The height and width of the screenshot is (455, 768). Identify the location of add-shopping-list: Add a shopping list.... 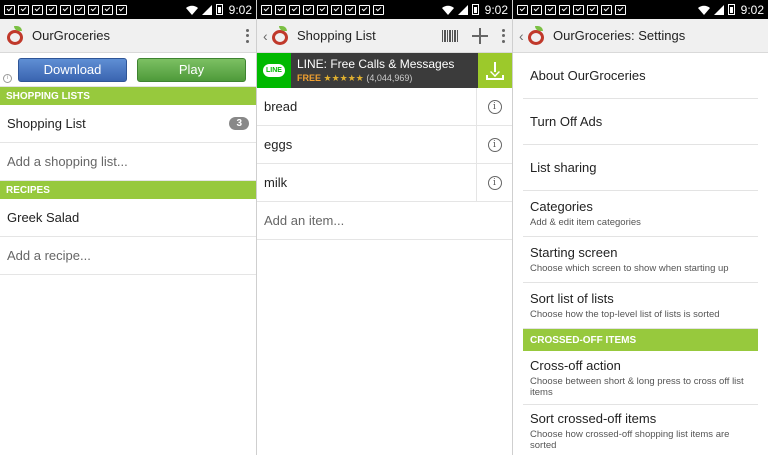
(128, 162).